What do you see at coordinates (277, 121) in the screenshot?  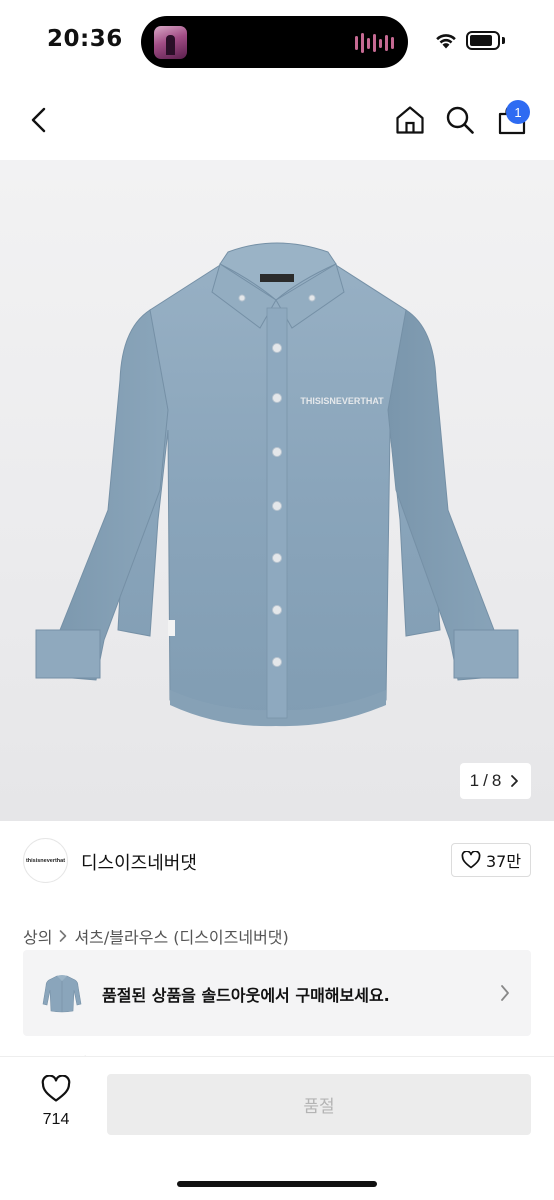 I see `top-nav` at bounding box center [277, 121].